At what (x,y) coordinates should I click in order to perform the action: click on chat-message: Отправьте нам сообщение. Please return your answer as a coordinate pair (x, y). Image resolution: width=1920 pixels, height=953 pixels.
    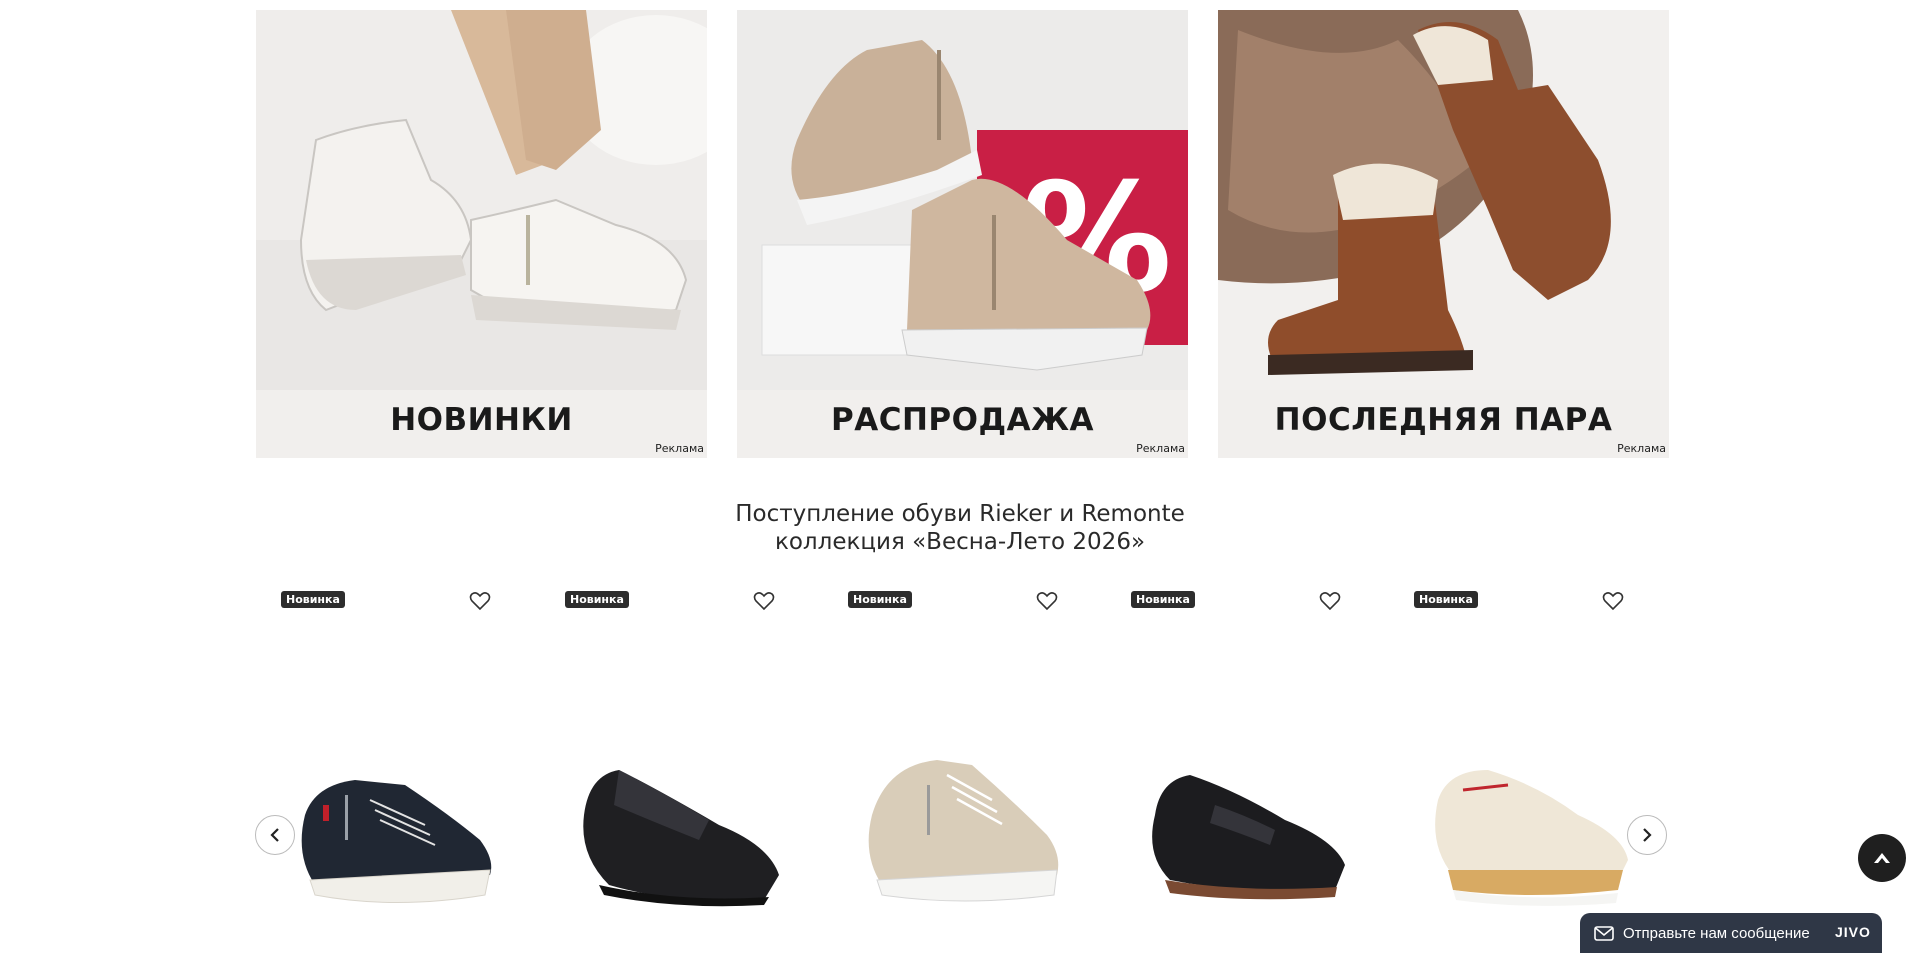
    Looking at the image, I should click on (1716, 933).